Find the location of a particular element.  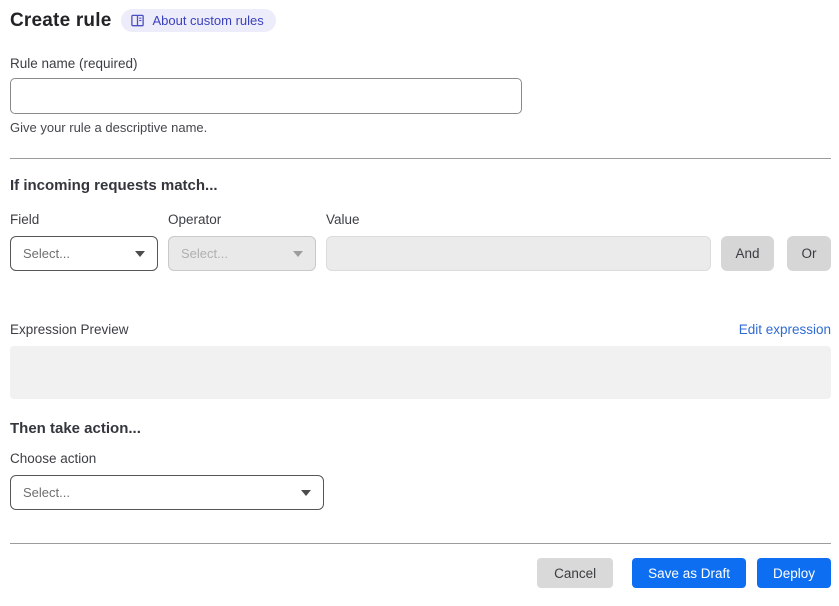

field-label: Field is located at coordinates (25, 219).